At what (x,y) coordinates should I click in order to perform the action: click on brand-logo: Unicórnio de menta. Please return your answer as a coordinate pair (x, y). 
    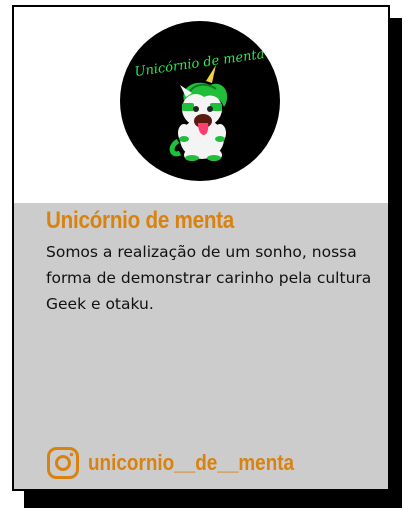
    Looking at the image, I should click on (200, 101).